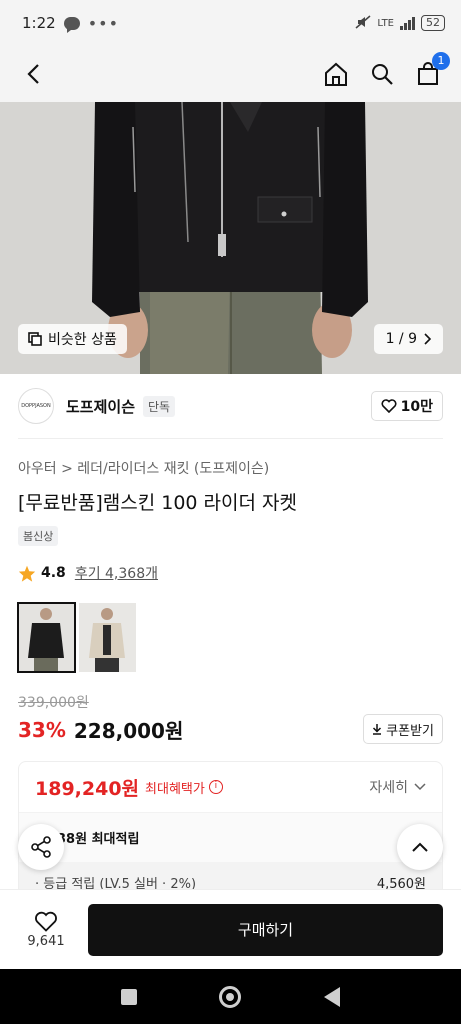  What do you see at coordinates (410, 731) in the screenshot?
I see `coupon-label: 쿠폰받기` at bounding box center [410, 731].